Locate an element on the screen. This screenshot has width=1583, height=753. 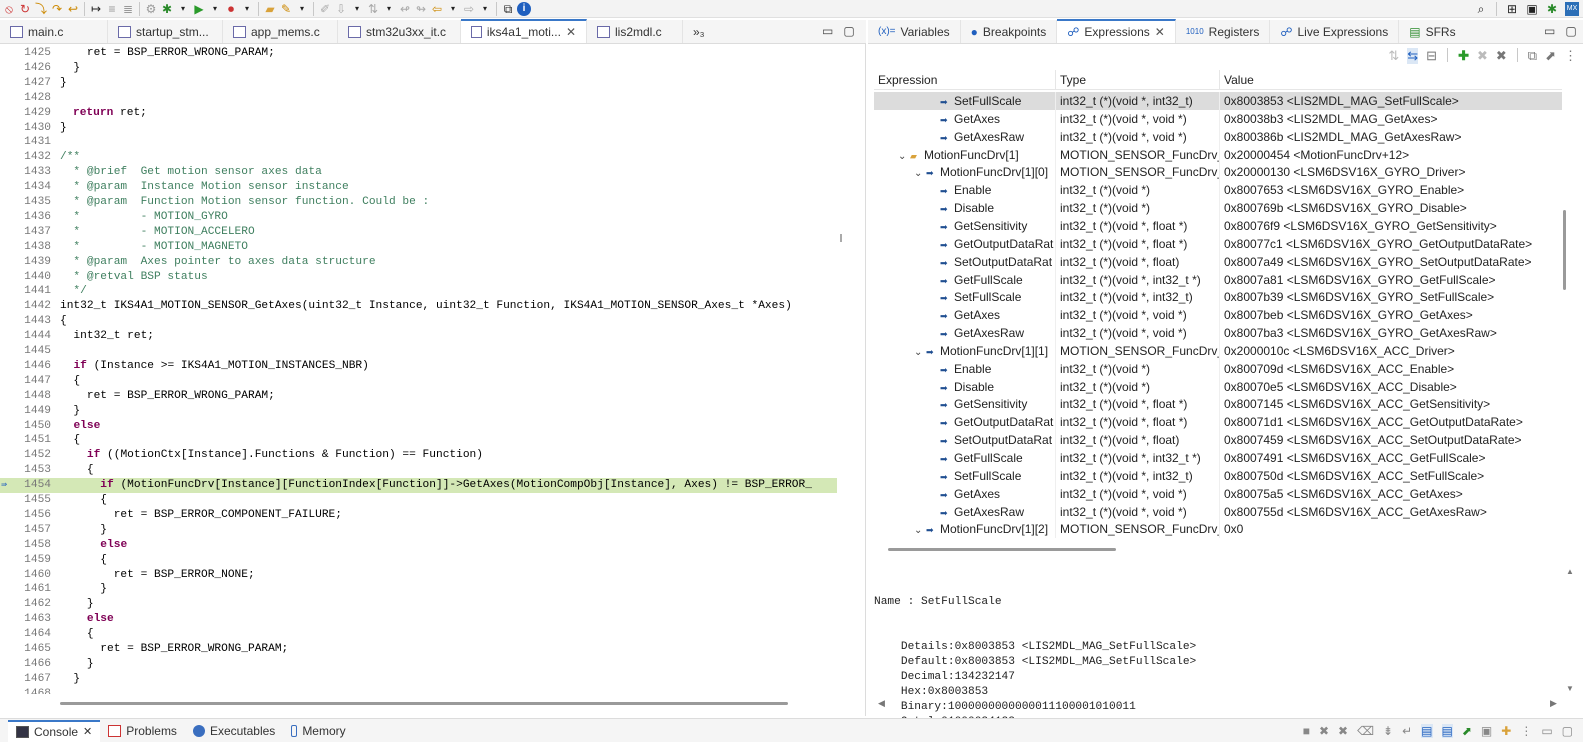
show-logical-structure-icon: ⇆ is located at coordinates (1413, 56).